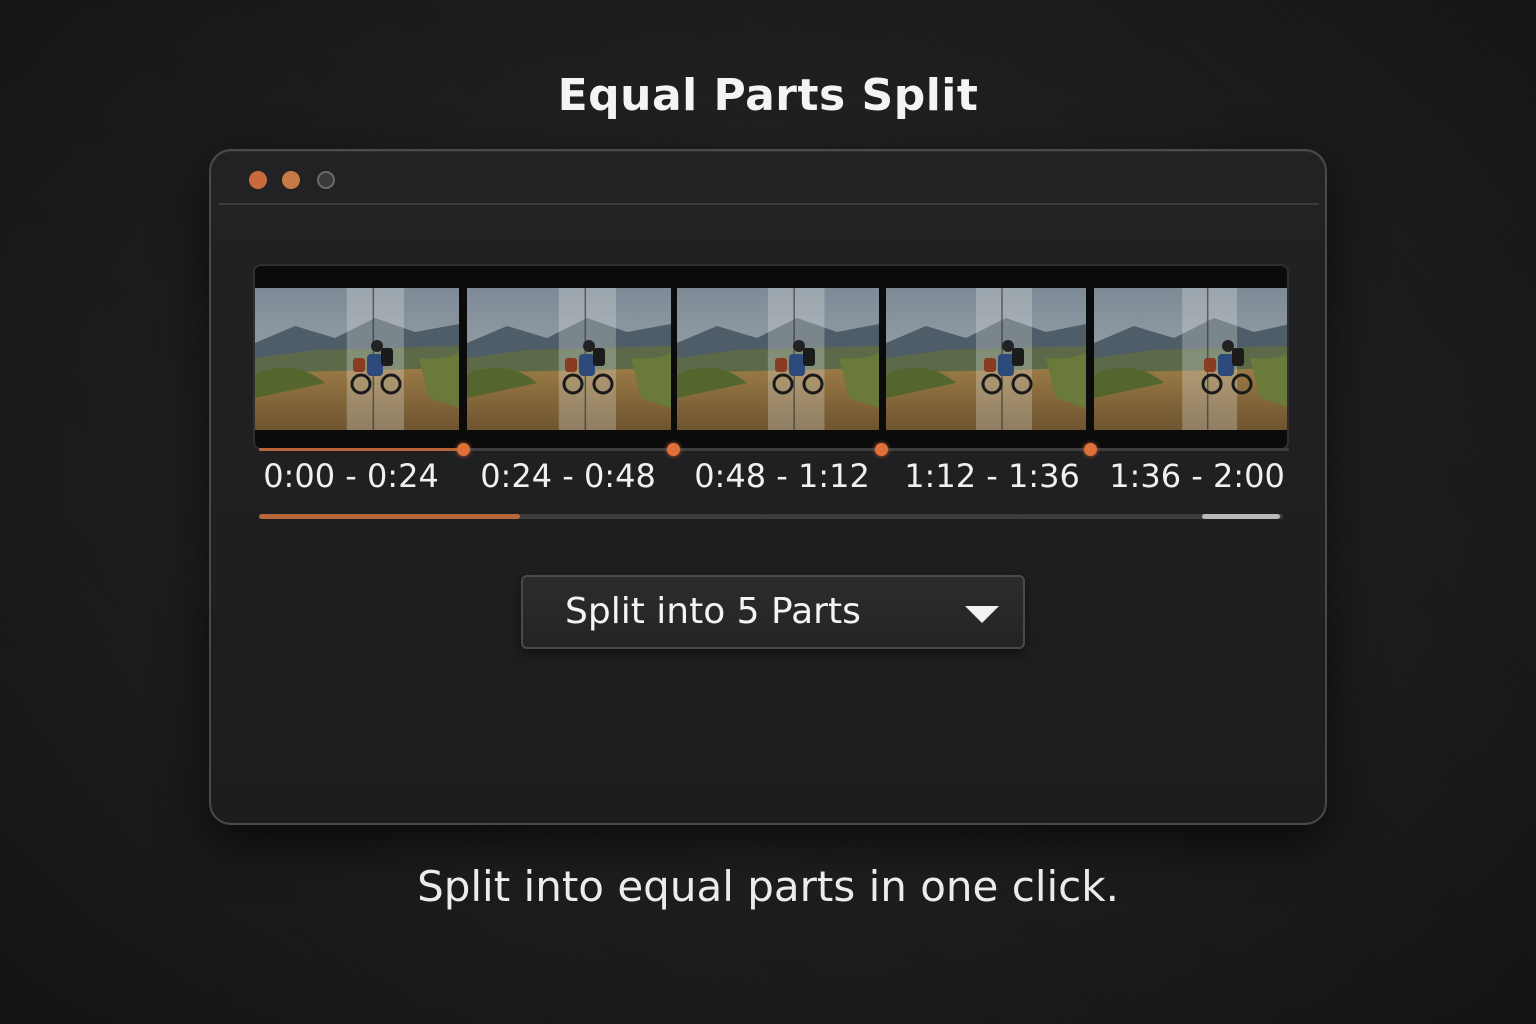 This screenshot has height=1024, width=1536. Describe the element at coordinates (1197, 476) in the screenshot. I see `segment-time-label: 1:36 - 2:00` at that location.